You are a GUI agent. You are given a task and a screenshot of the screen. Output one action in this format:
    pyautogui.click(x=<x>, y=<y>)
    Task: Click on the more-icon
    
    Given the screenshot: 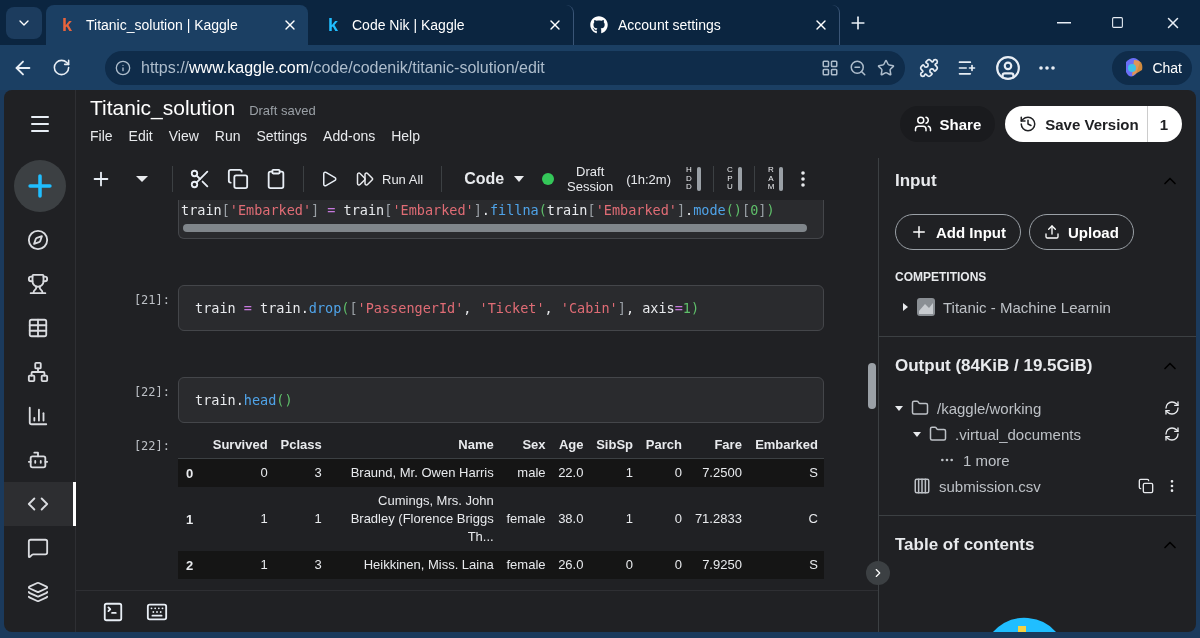 What is the action you would take?
    pyautogui.click(x=1047, y=67)
    